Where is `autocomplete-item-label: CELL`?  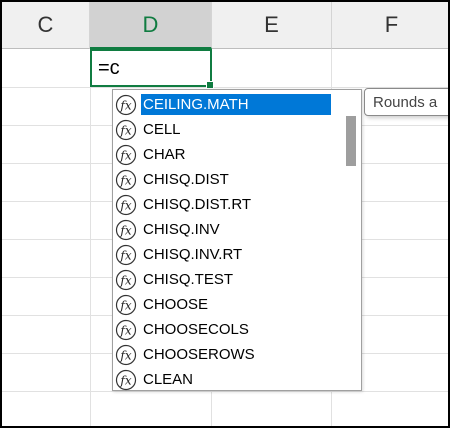
autocomplete-item-label: CELL is located at coordinates (162, 129).